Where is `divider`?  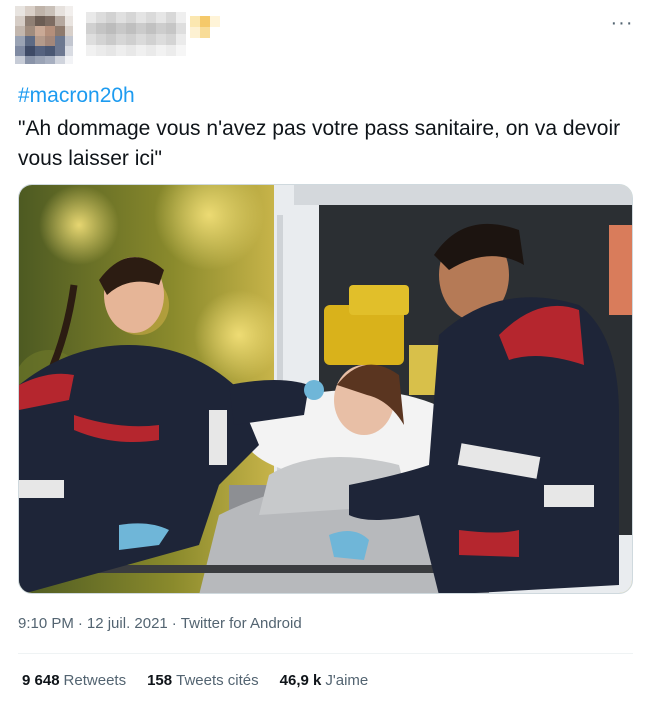 divider is located at coordinates (325, 653).